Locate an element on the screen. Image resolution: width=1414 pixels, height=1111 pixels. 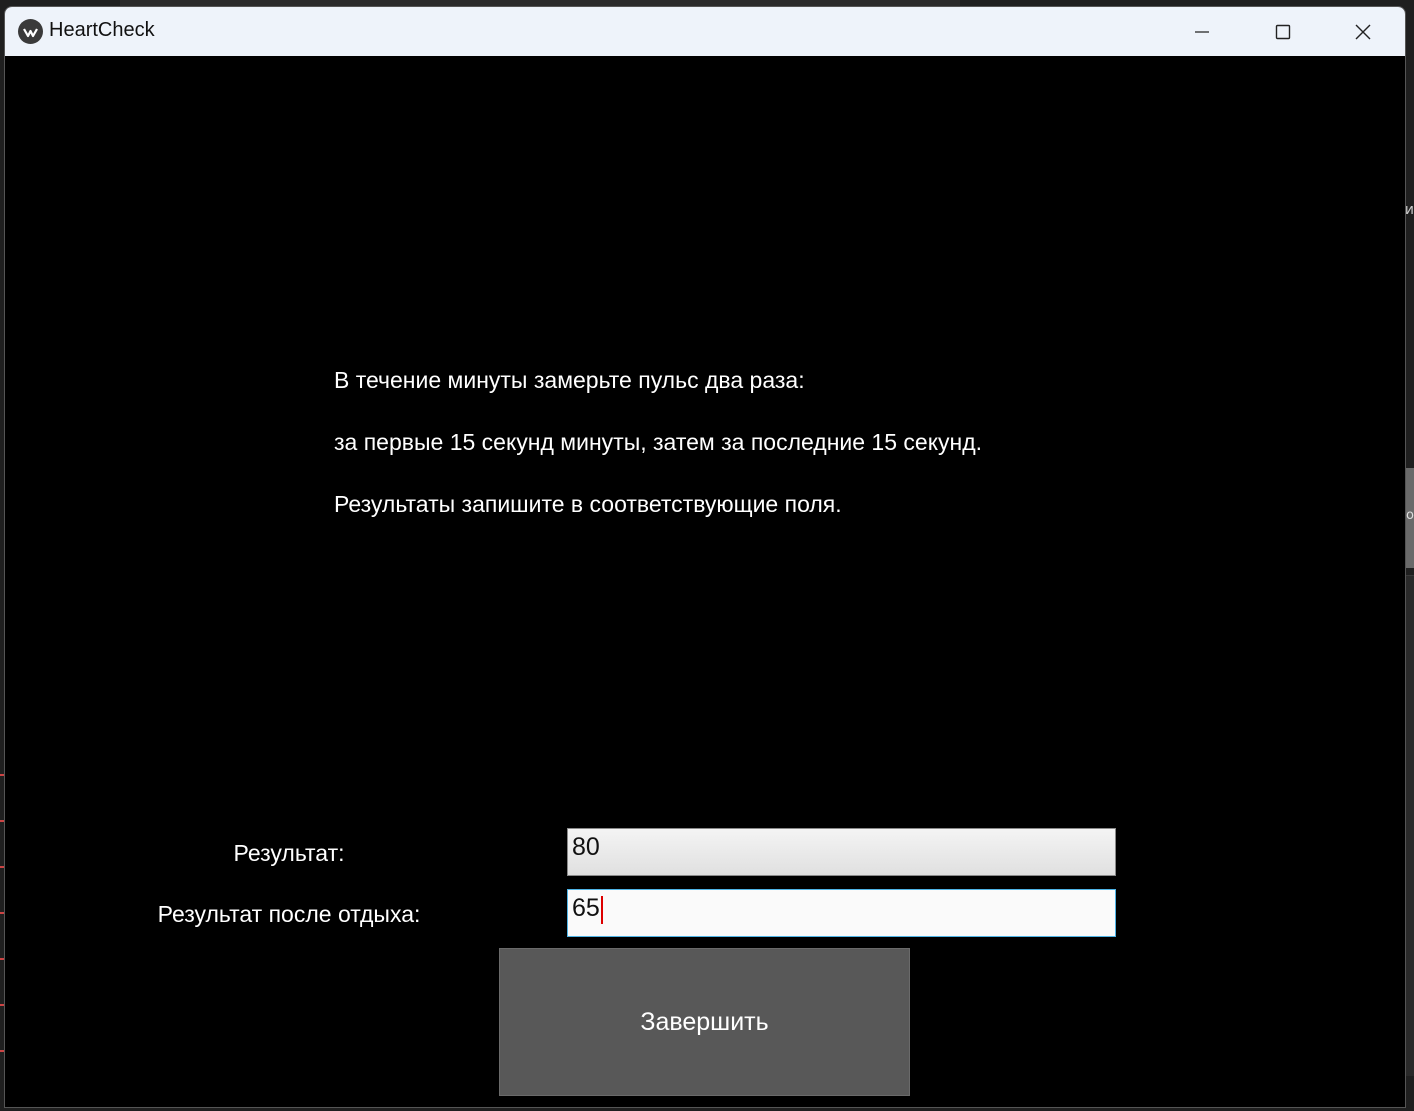
background-window-fragment-2: о is located at coordinates (1410, 515).